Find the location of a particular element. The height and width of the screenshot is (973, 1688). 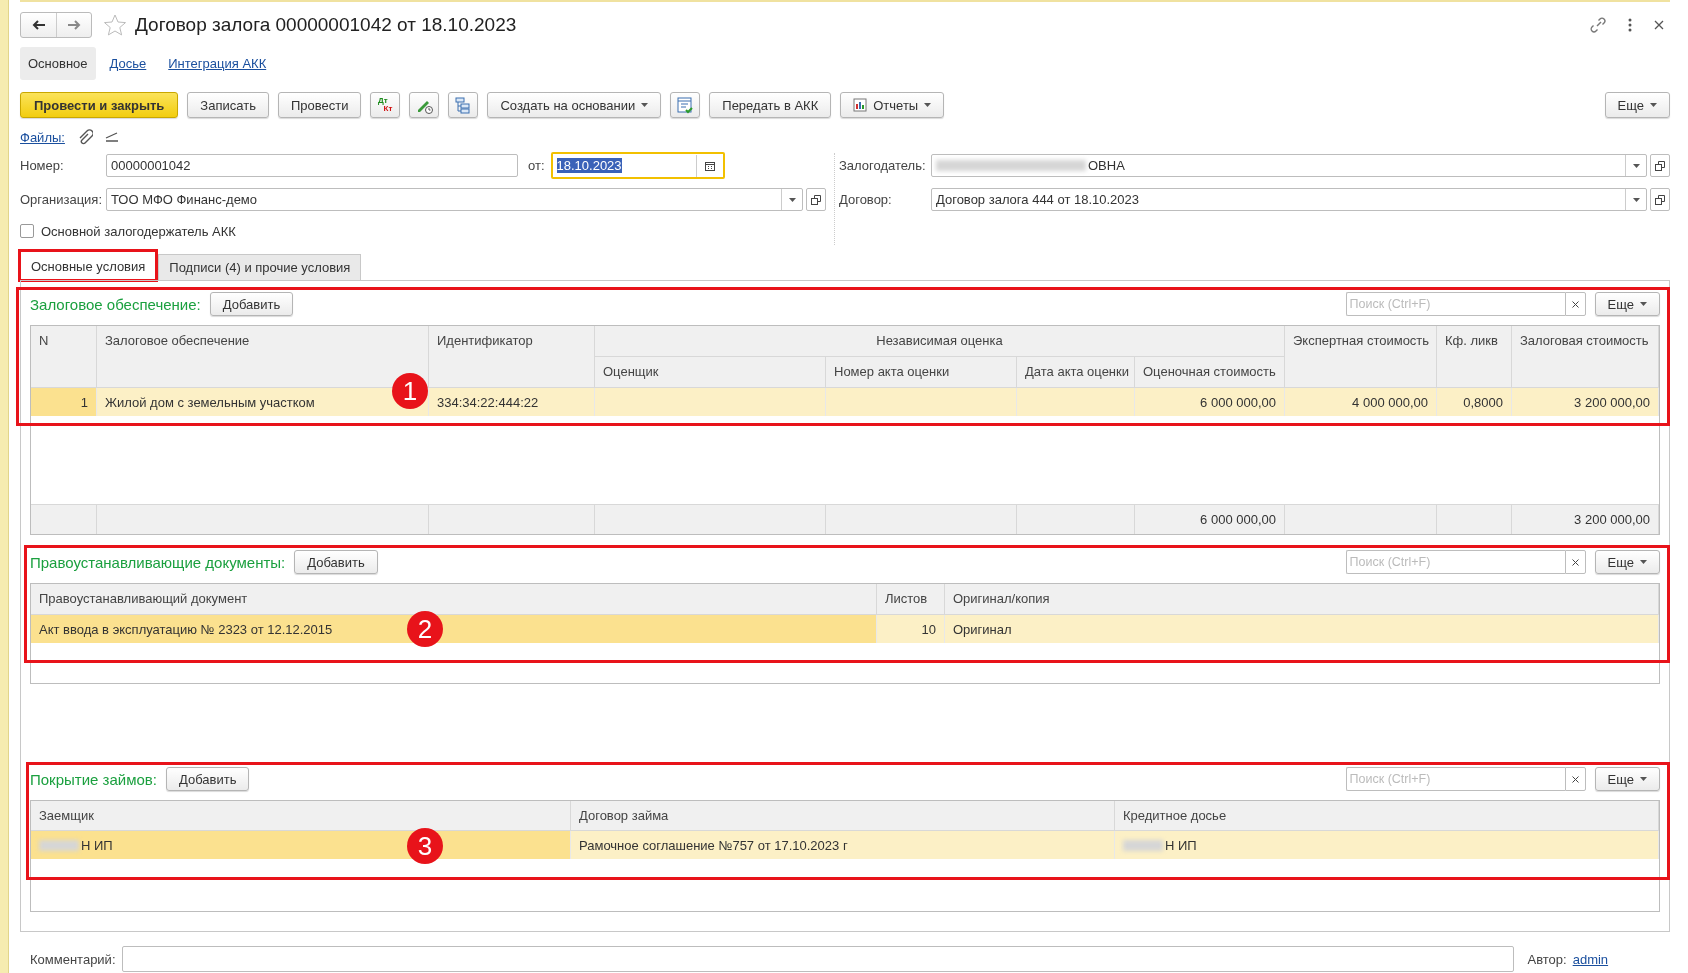

hierarchy-icon is located at coordinates (463, 105).